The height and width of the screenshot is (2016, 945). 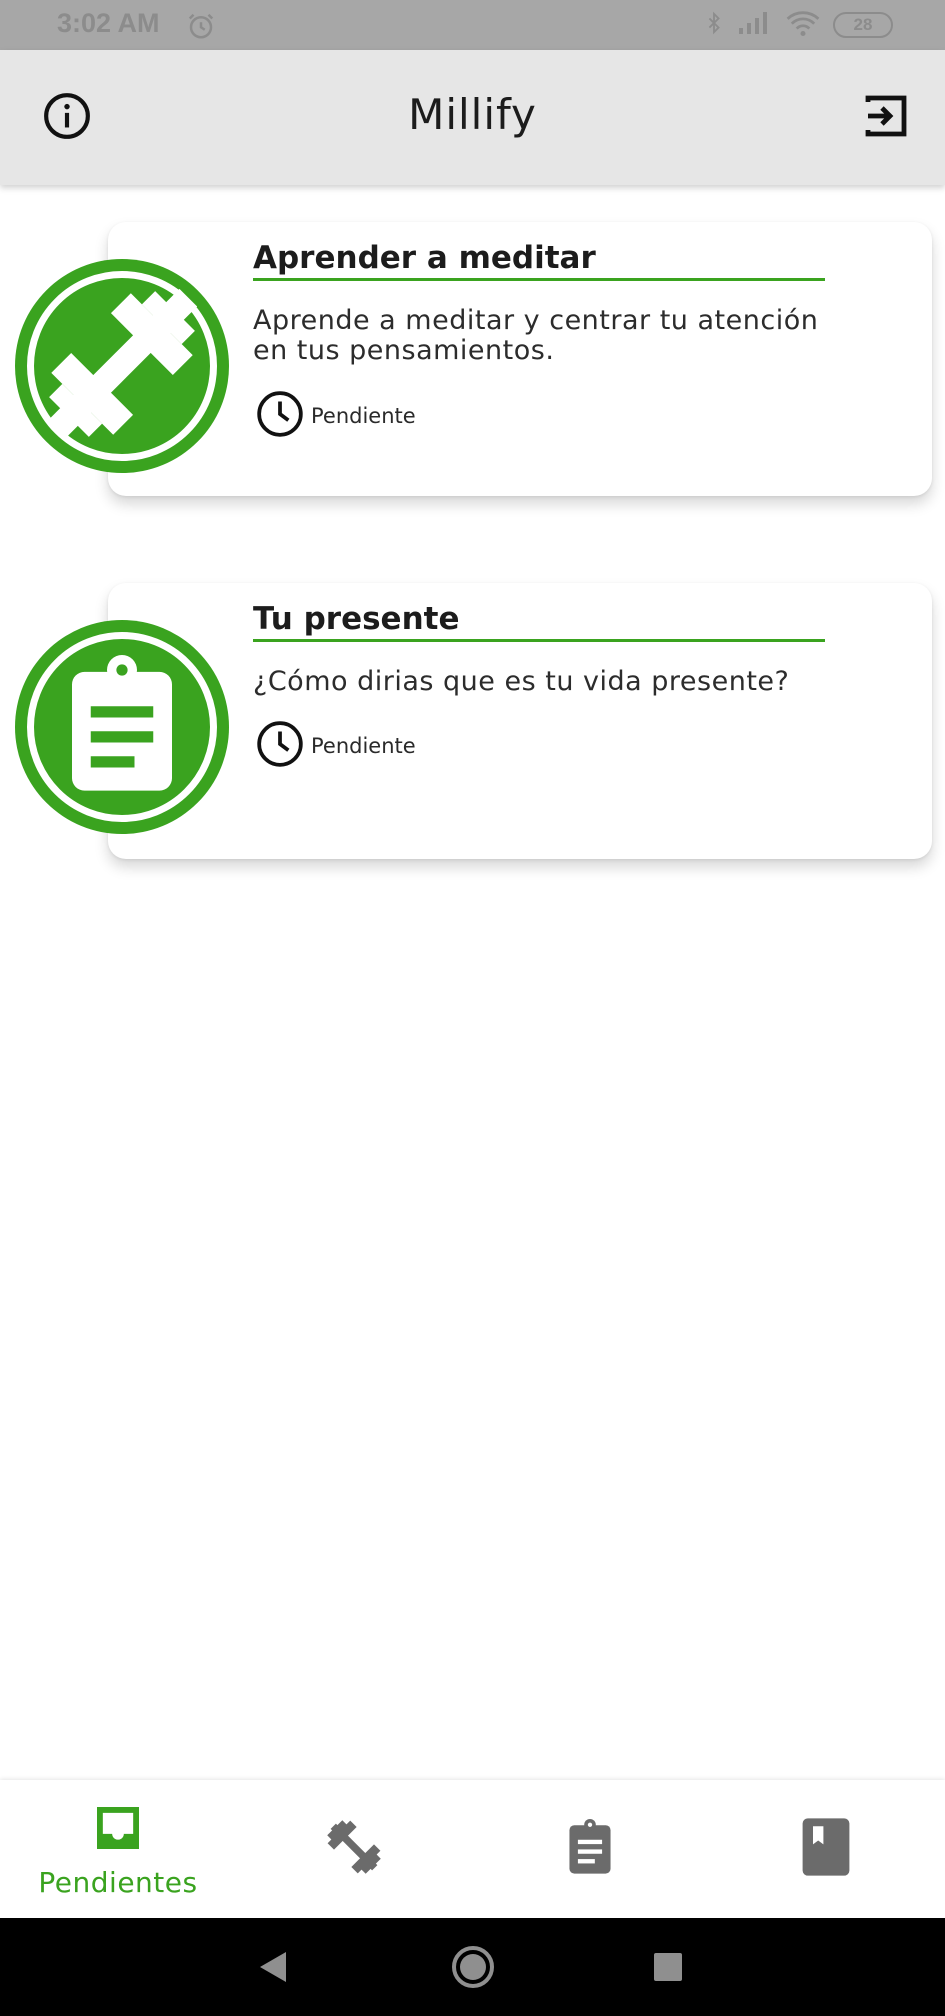 I want to click on nav-tab-pendientes: Pendientes, so click(x=118, y=1849).